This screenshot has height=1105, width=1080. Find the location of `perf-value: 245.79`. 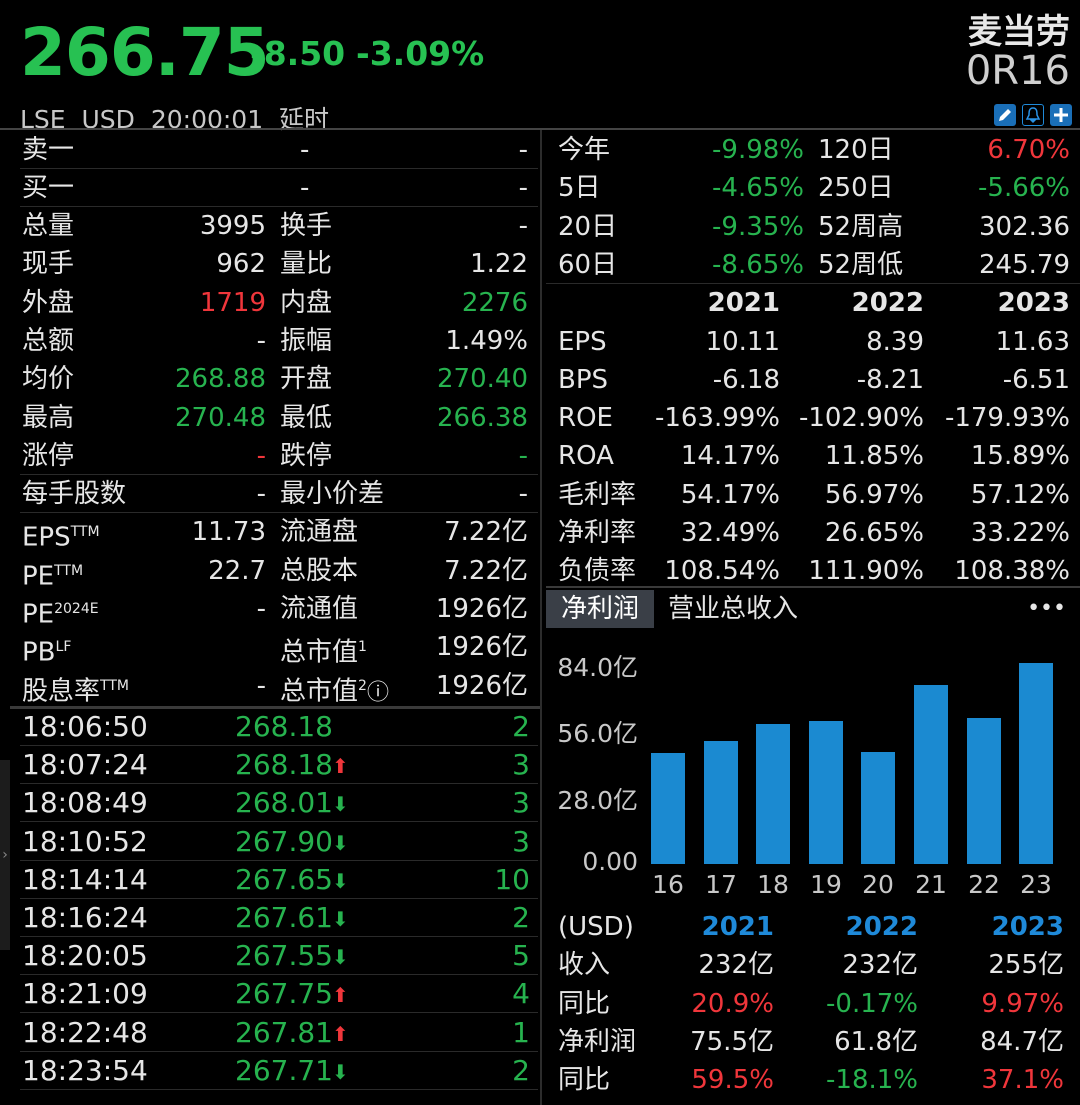

perf-value: 245.79 is located at coordinates (1024, 264).